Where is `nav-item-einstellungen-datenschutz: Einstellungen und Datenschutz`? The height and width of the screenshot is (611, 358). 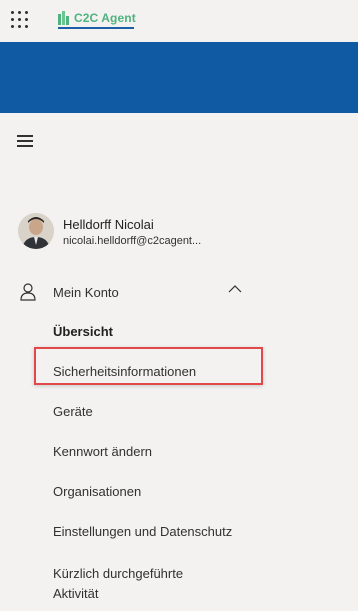
nav-item-einstellungen-datenschutz: Einstellungen und Datenschutz is located at coordinates (142, 531).